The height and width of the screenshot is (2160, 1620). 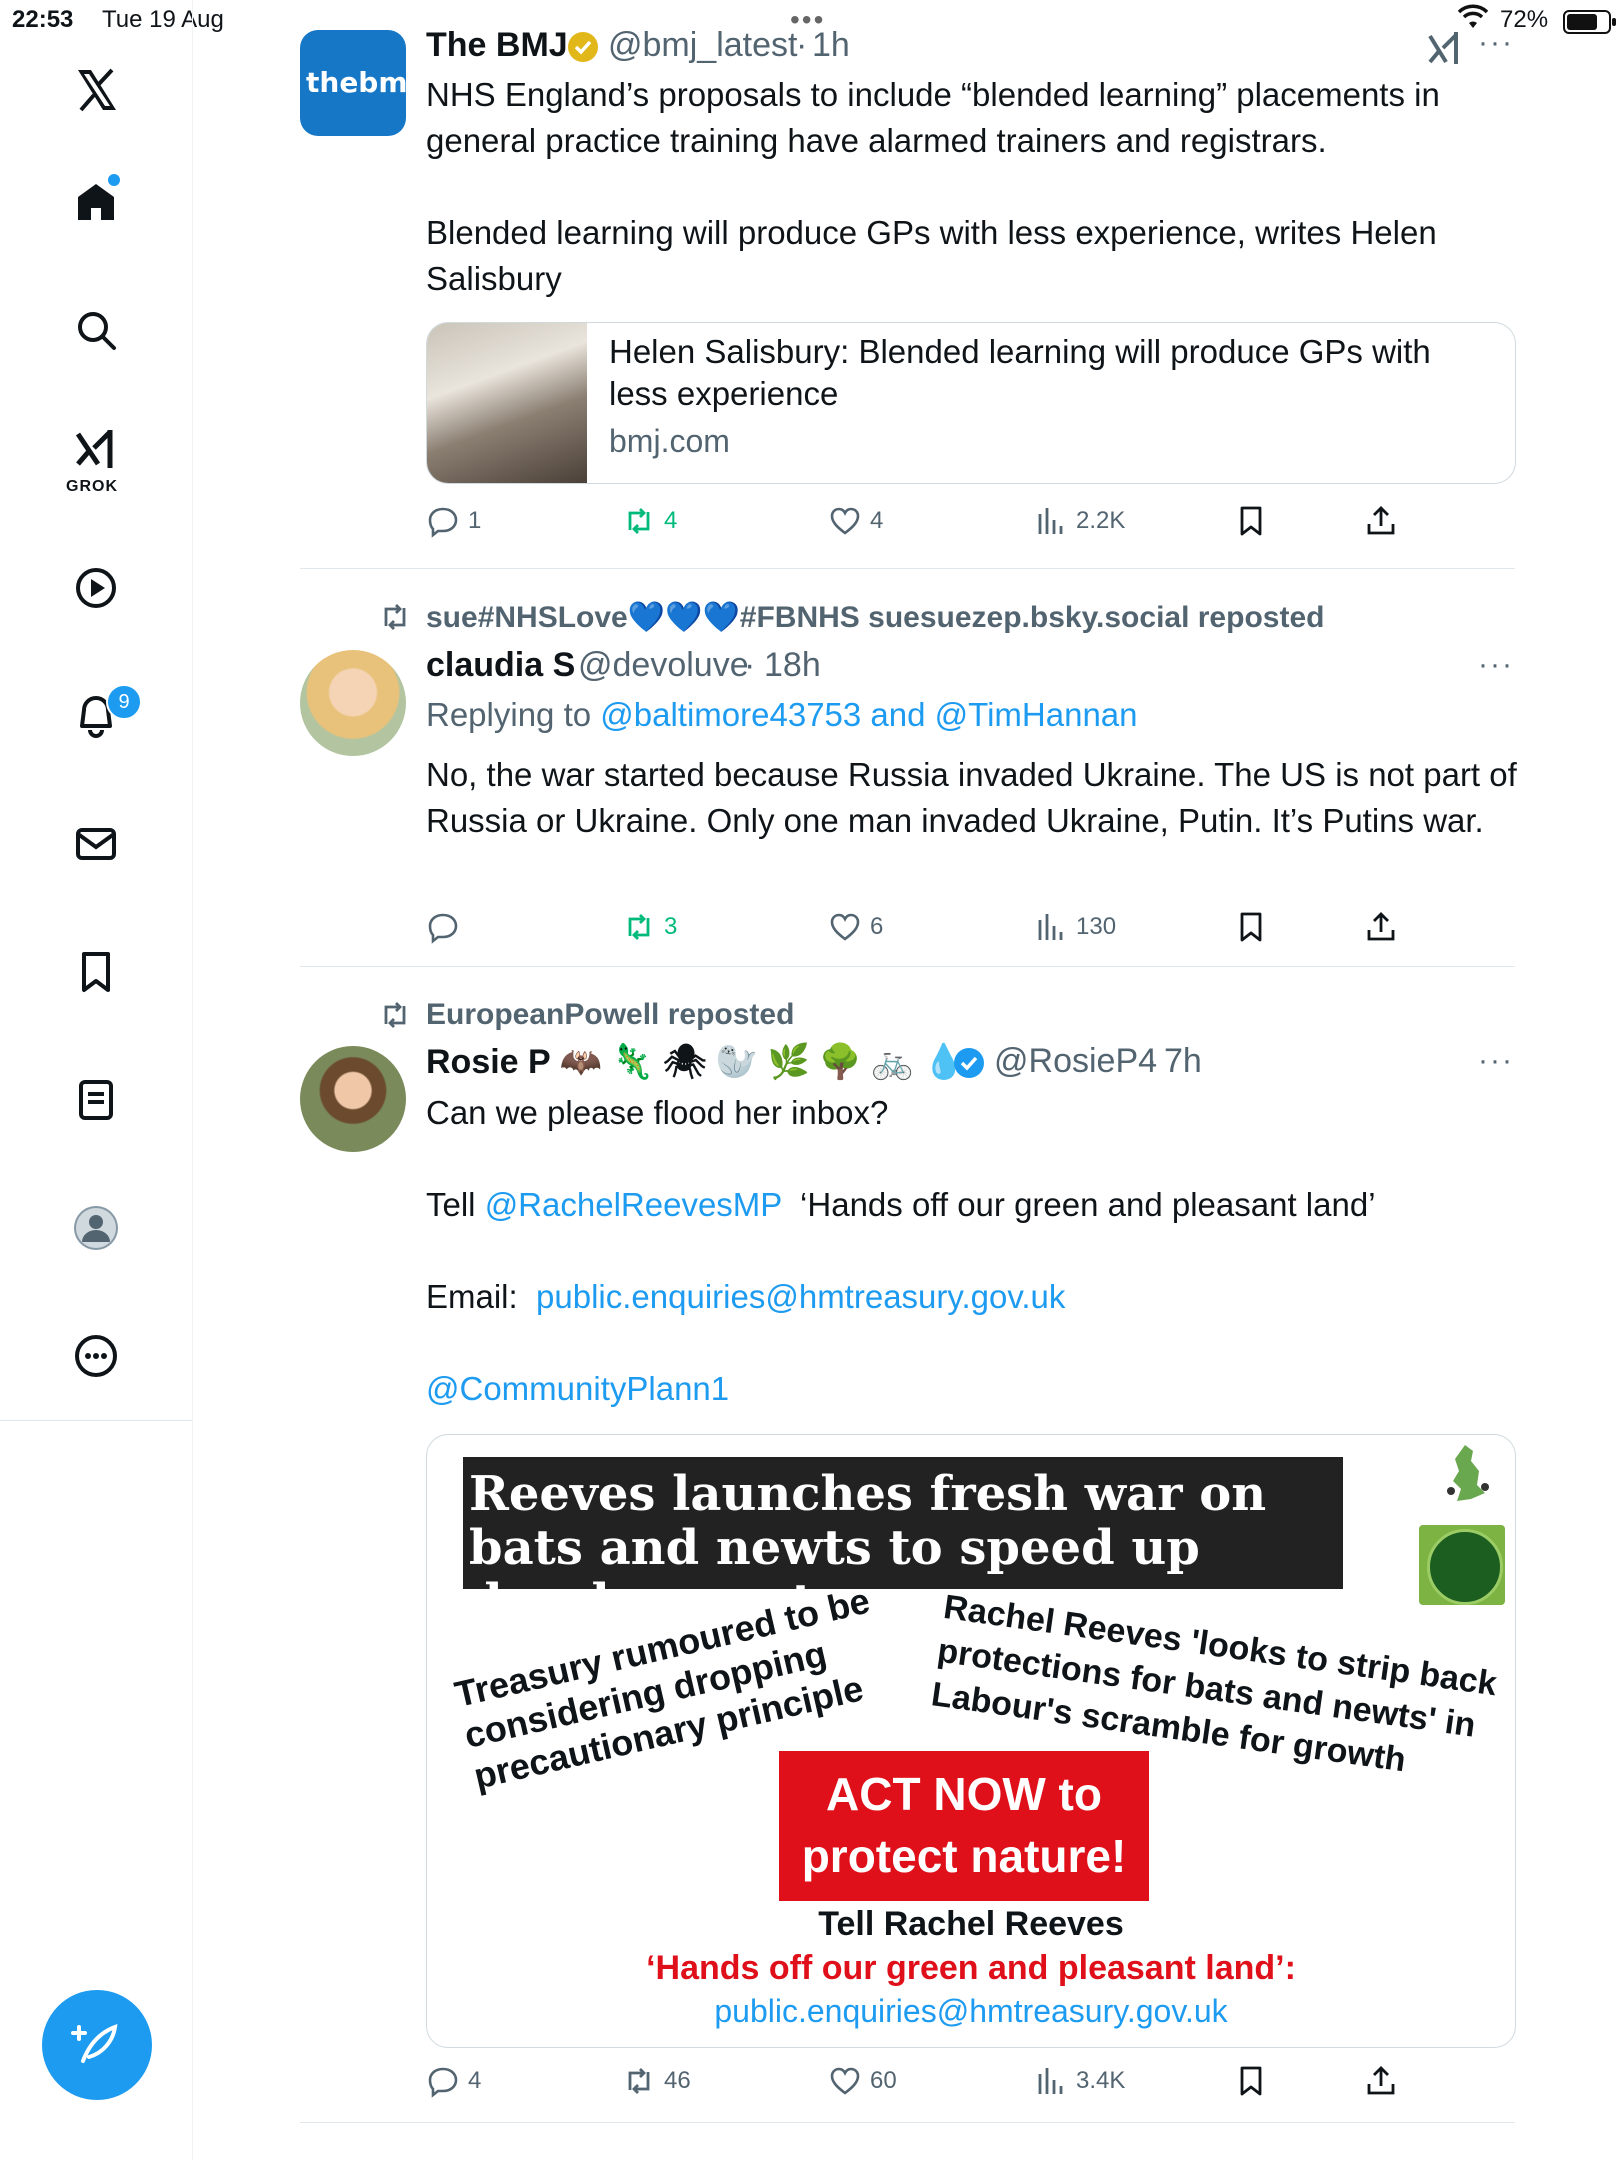 What do you see at coordinates (862, 2081) in the screenshot?
I see `like-button: 60` at bounding box center [862, 2081].